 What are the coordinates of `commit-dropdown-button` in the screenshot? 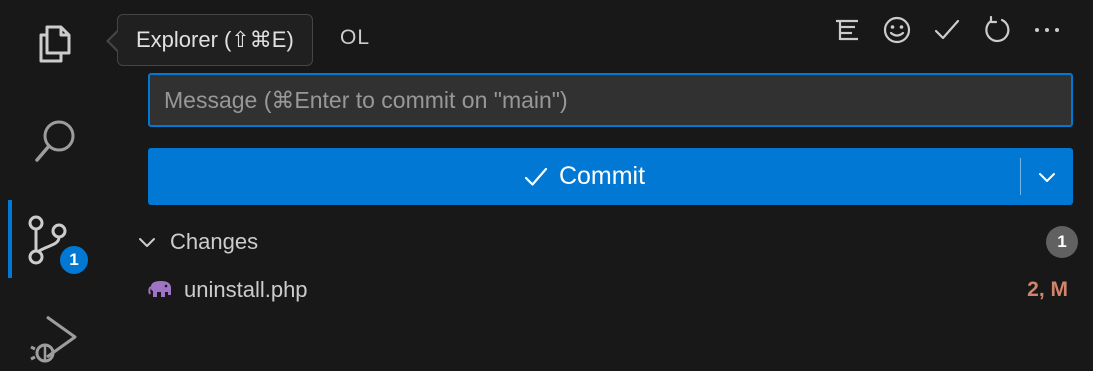 It's located at (1047, 176).